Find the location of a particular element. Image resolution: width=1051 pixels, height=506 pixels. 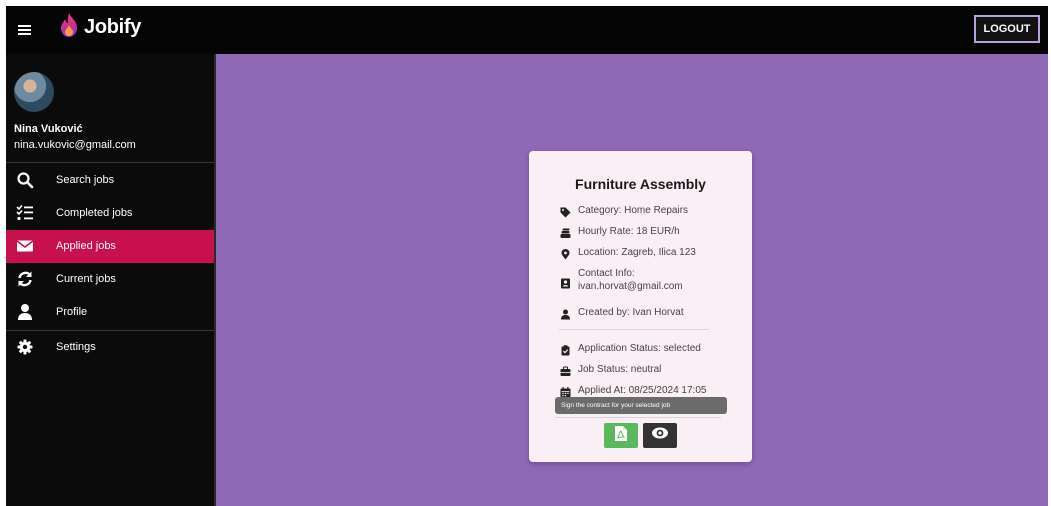

job-status: Job Status: neutral is located at coordinates (620, 369).